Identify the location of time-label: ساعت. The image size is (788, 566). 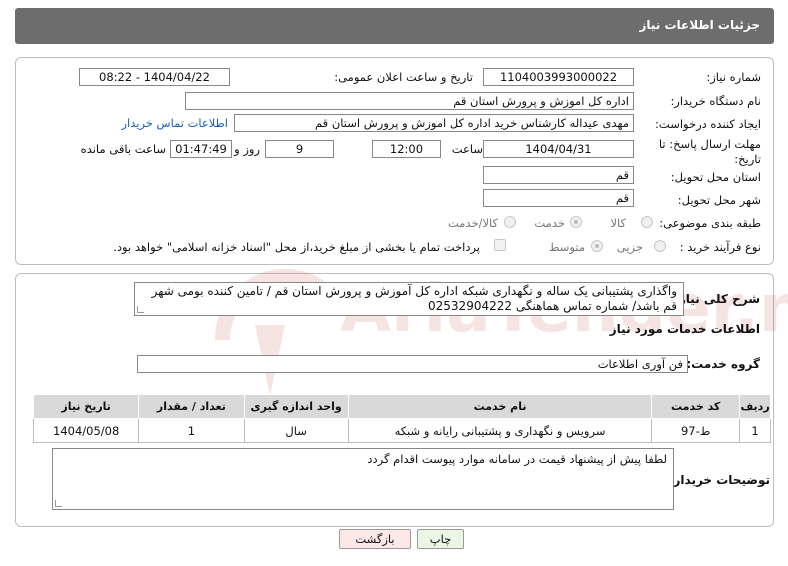
(467, 149).